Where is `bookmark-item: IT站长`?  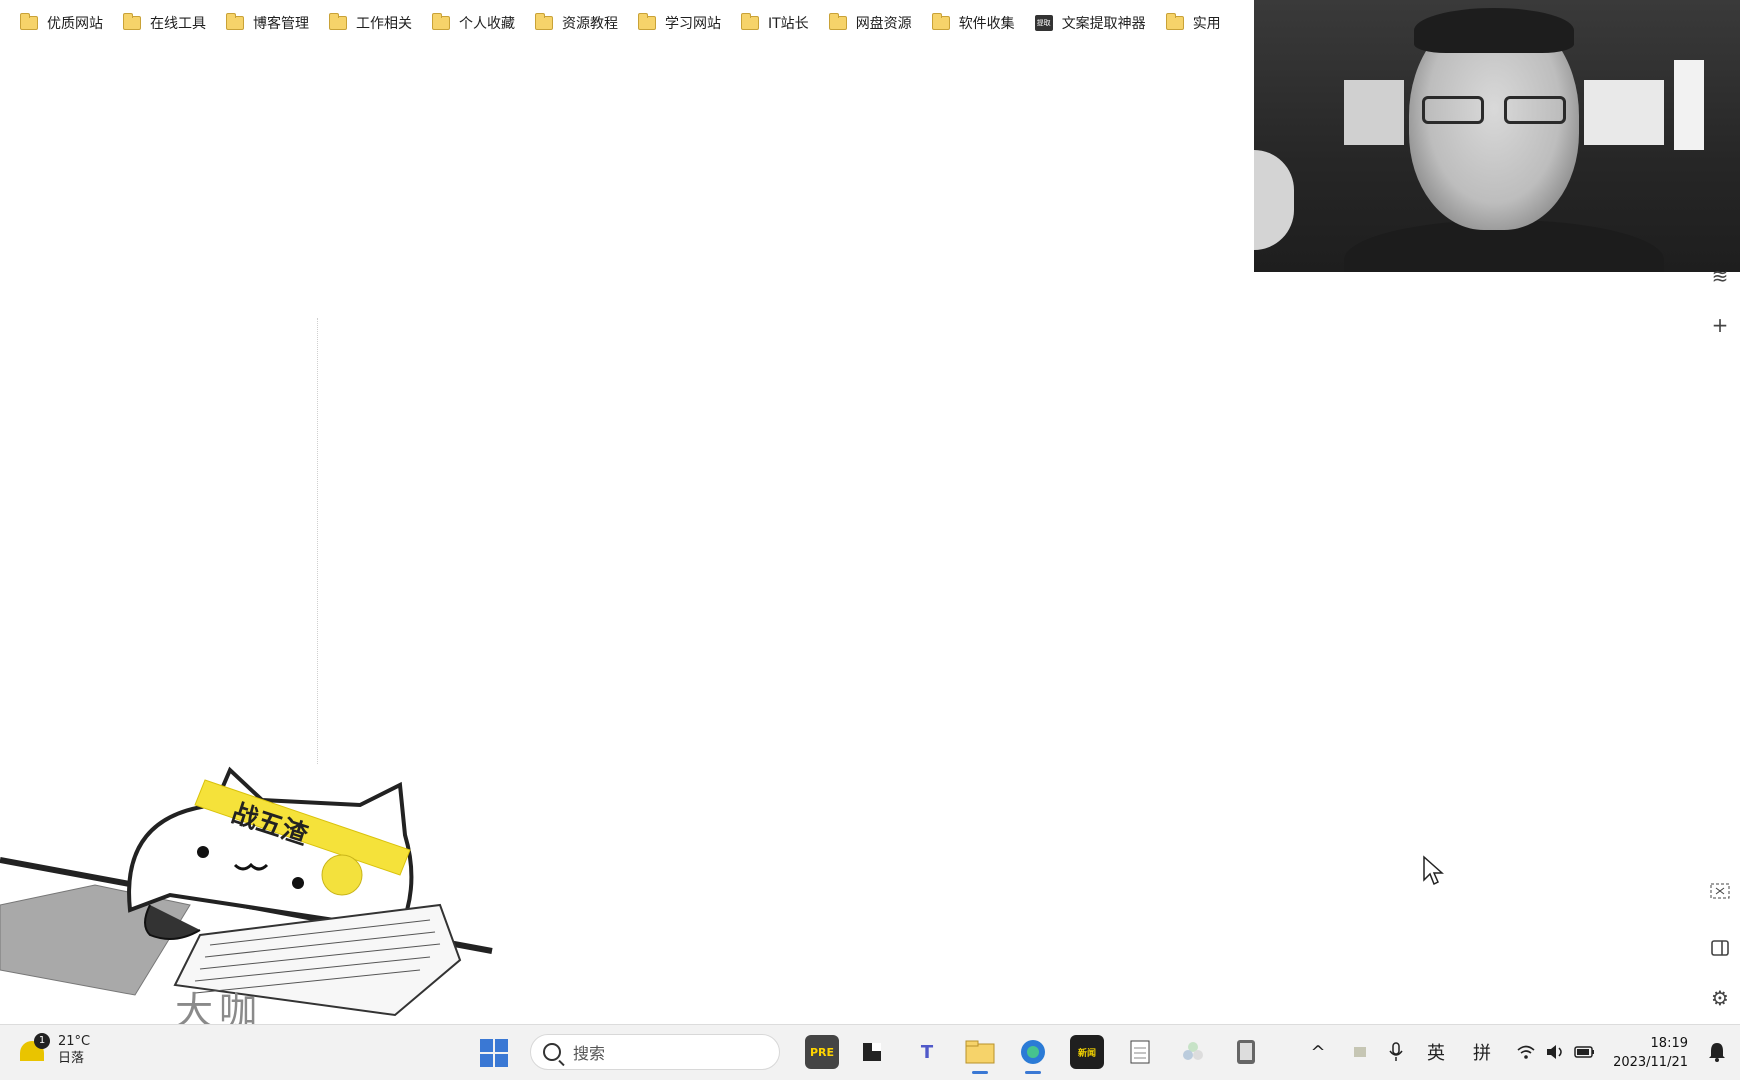 bookmark-item: IT站长 is located at coordinates (775, 23).